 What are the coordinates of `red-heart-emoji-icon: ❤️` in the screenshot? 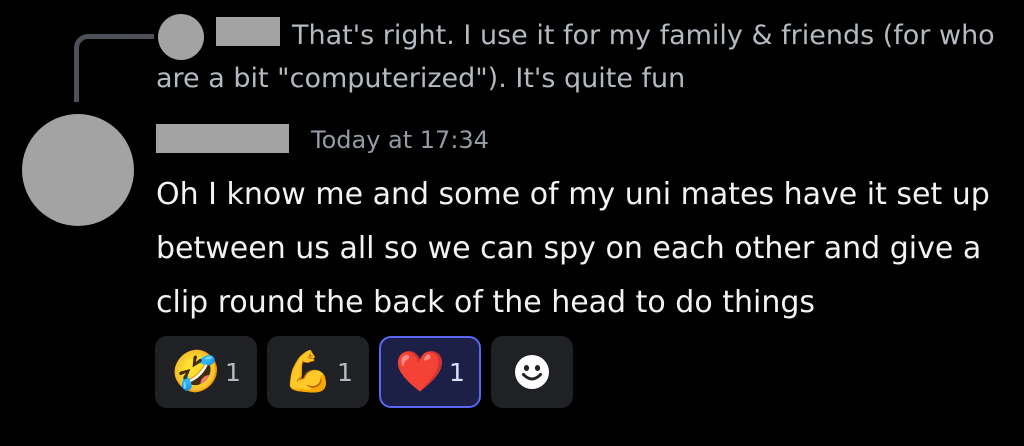 It's located at (420, 372).